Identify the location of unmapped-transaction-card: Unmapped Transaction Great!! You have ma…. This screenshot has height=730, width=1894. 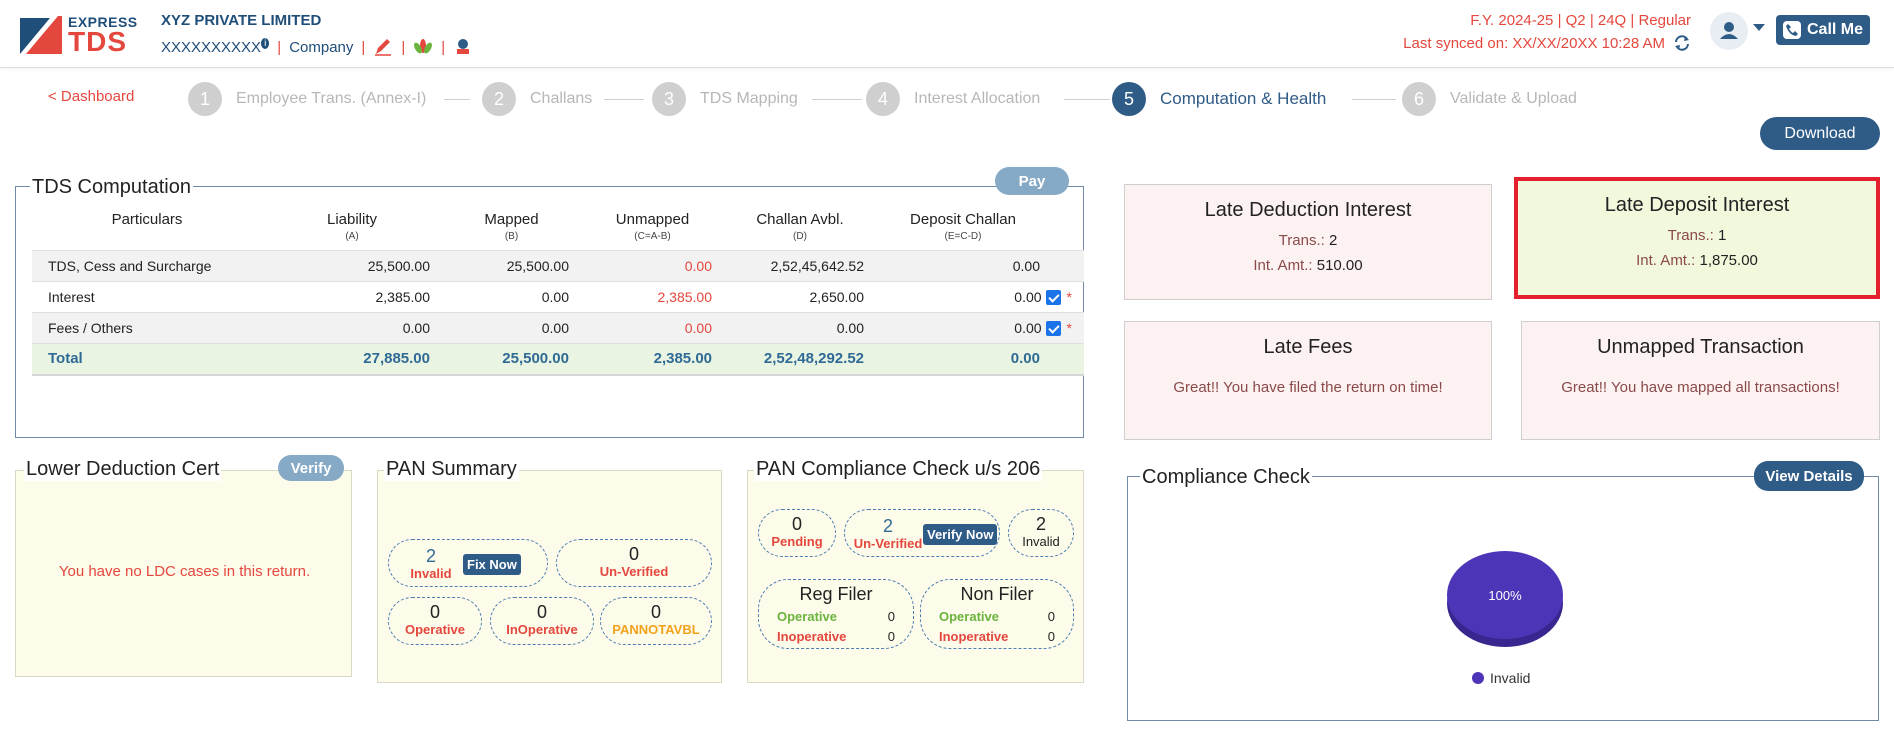
(1700, 380).